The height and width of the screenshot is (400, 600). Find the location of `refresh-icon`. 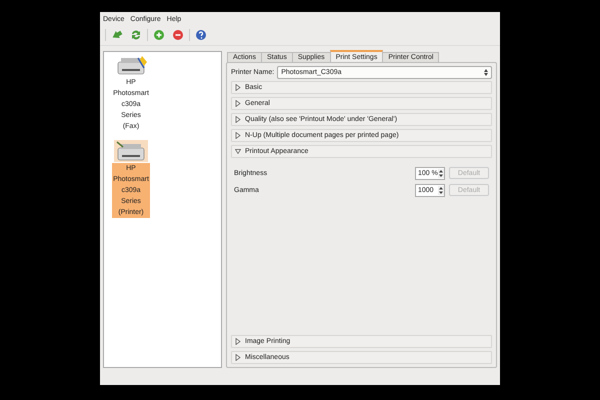

refresh-icon is located at coordinates (136, 35).